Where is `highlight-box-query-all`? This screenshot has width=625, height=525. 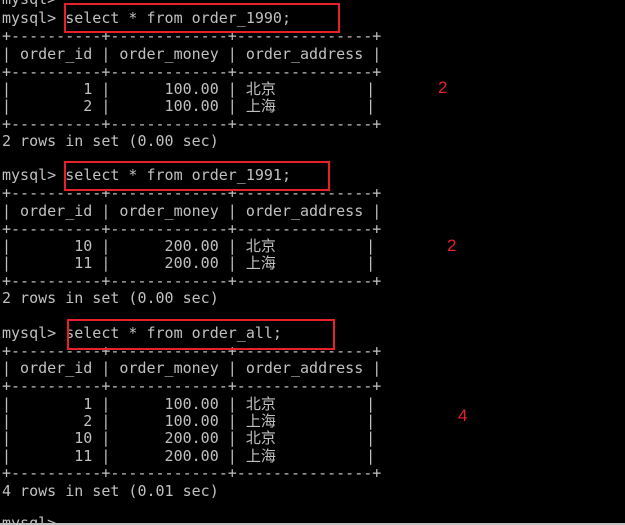 highlight-box-query-all is located at coordinates (201, 334).